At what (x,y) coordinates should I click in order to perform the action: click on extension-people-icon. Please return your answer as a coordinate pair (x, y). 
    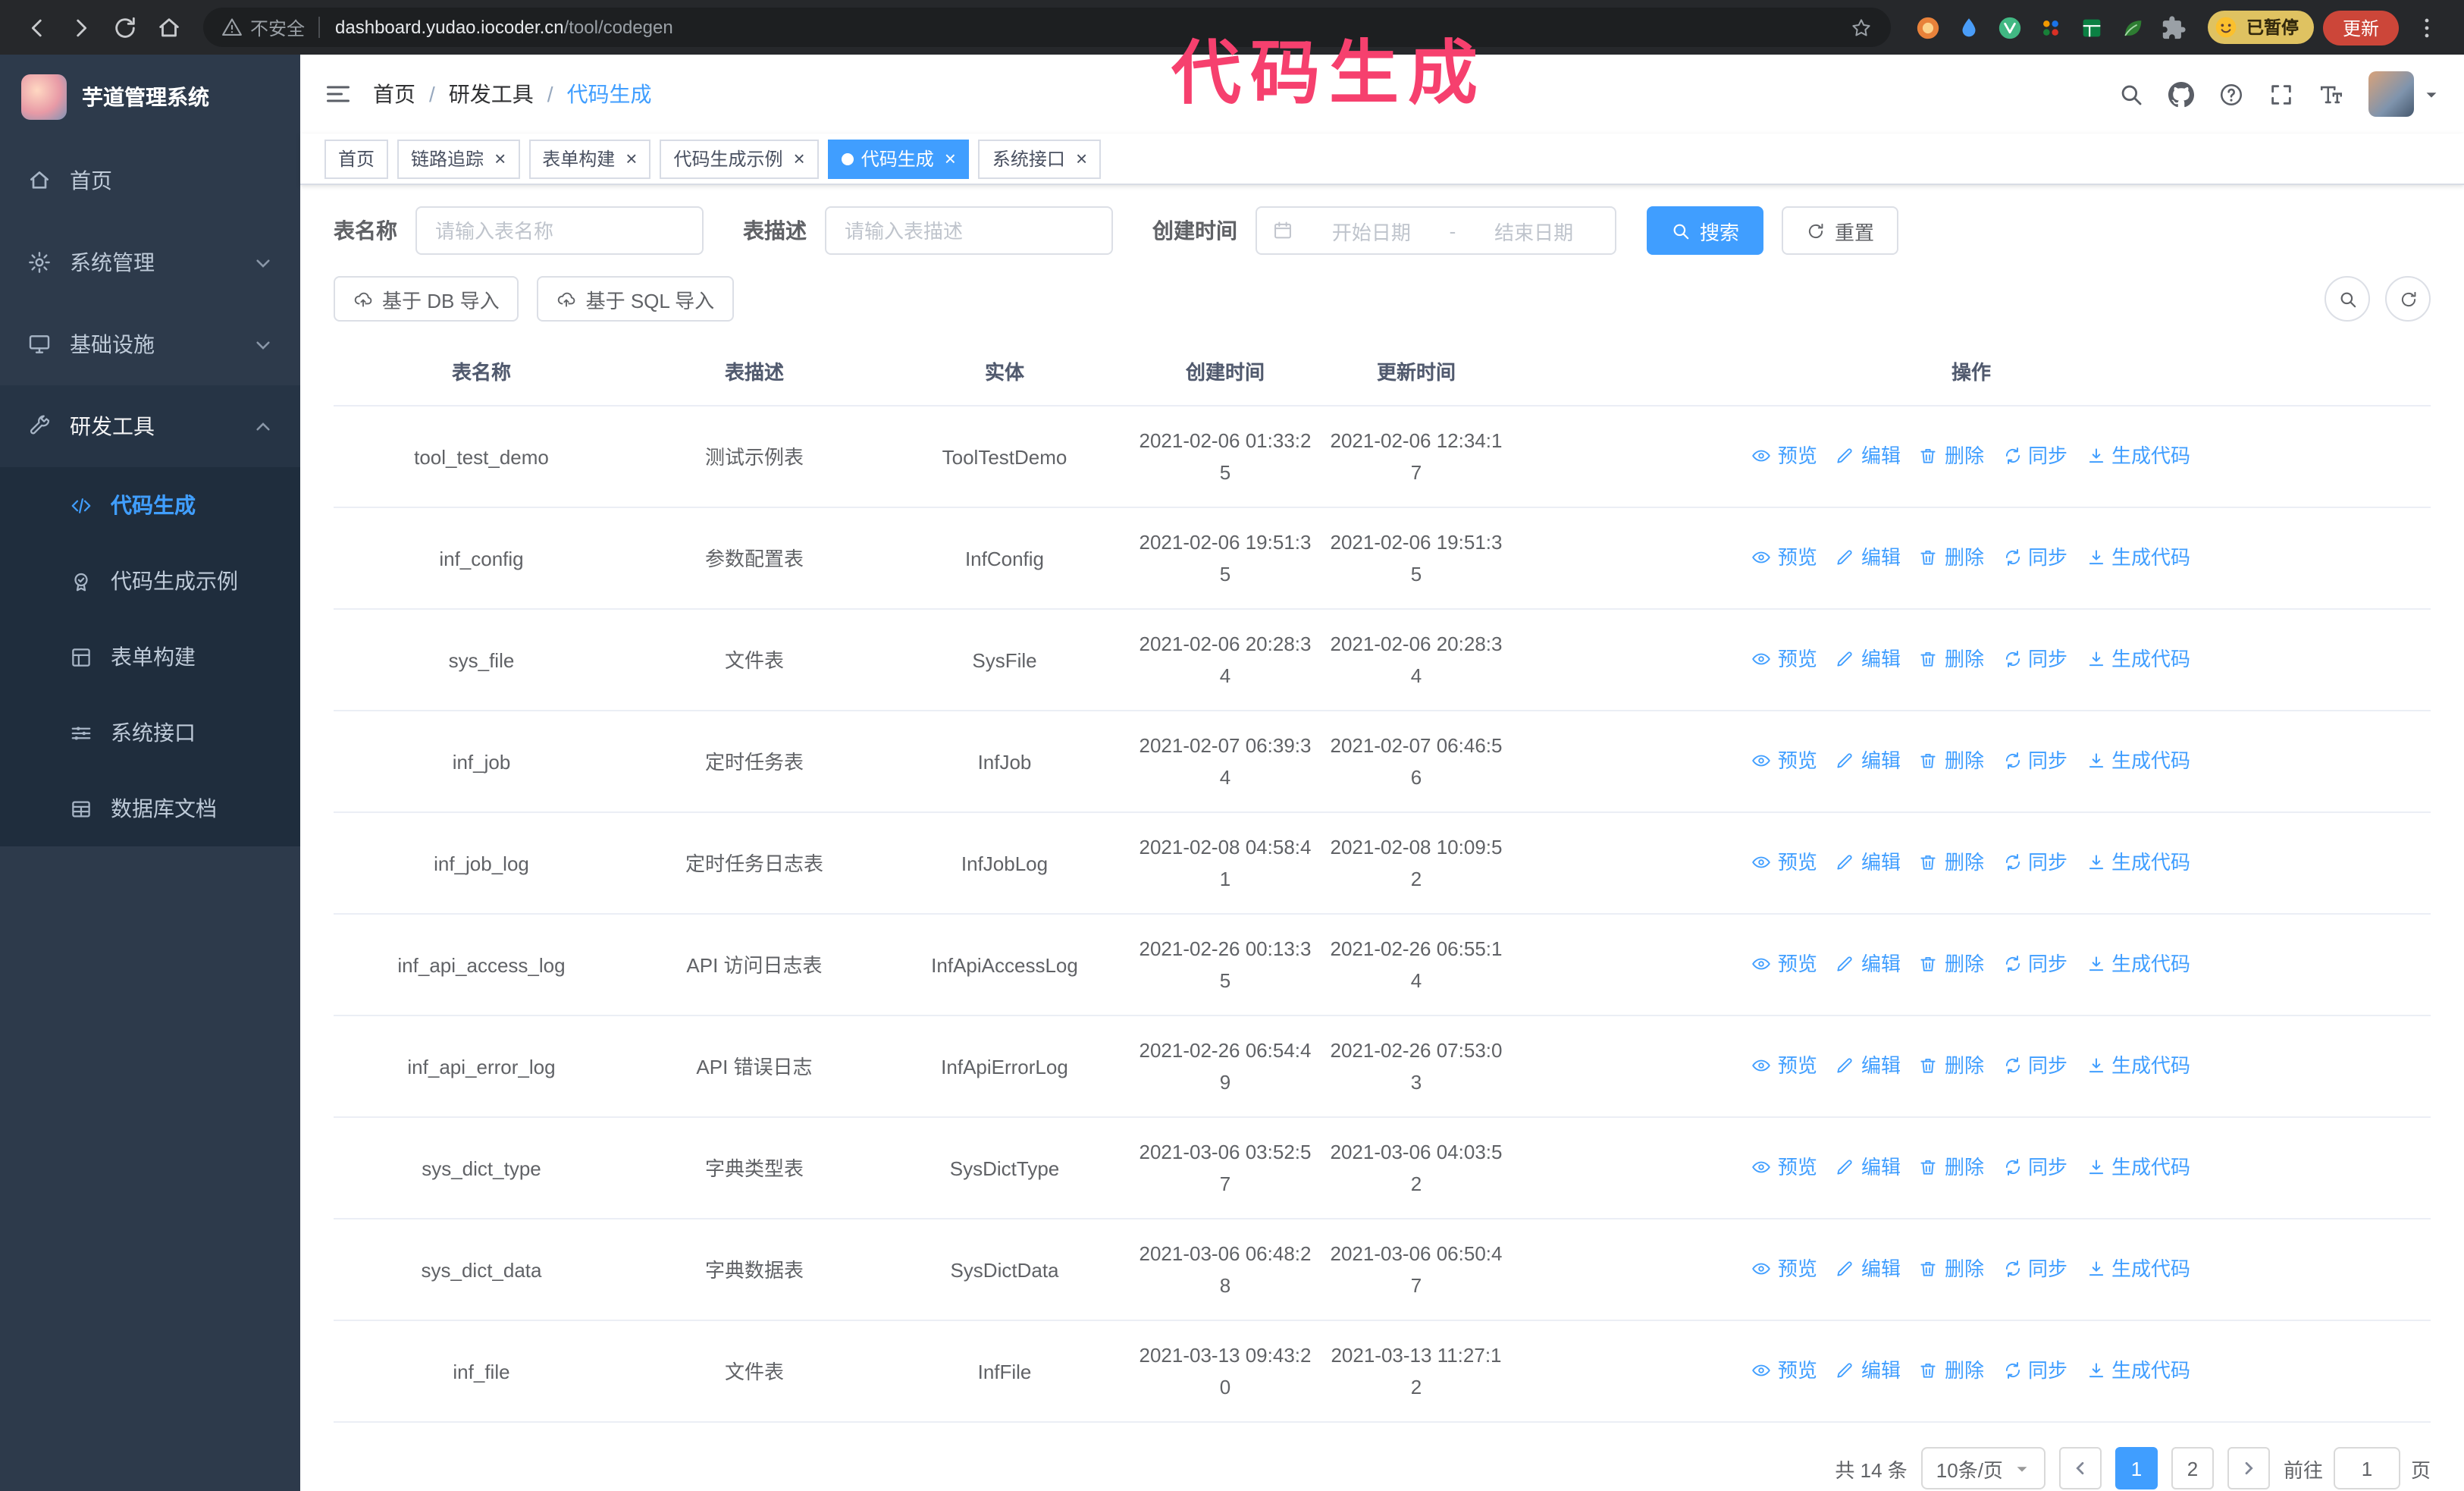
    Looking at the image, I should click on (2052, 27).